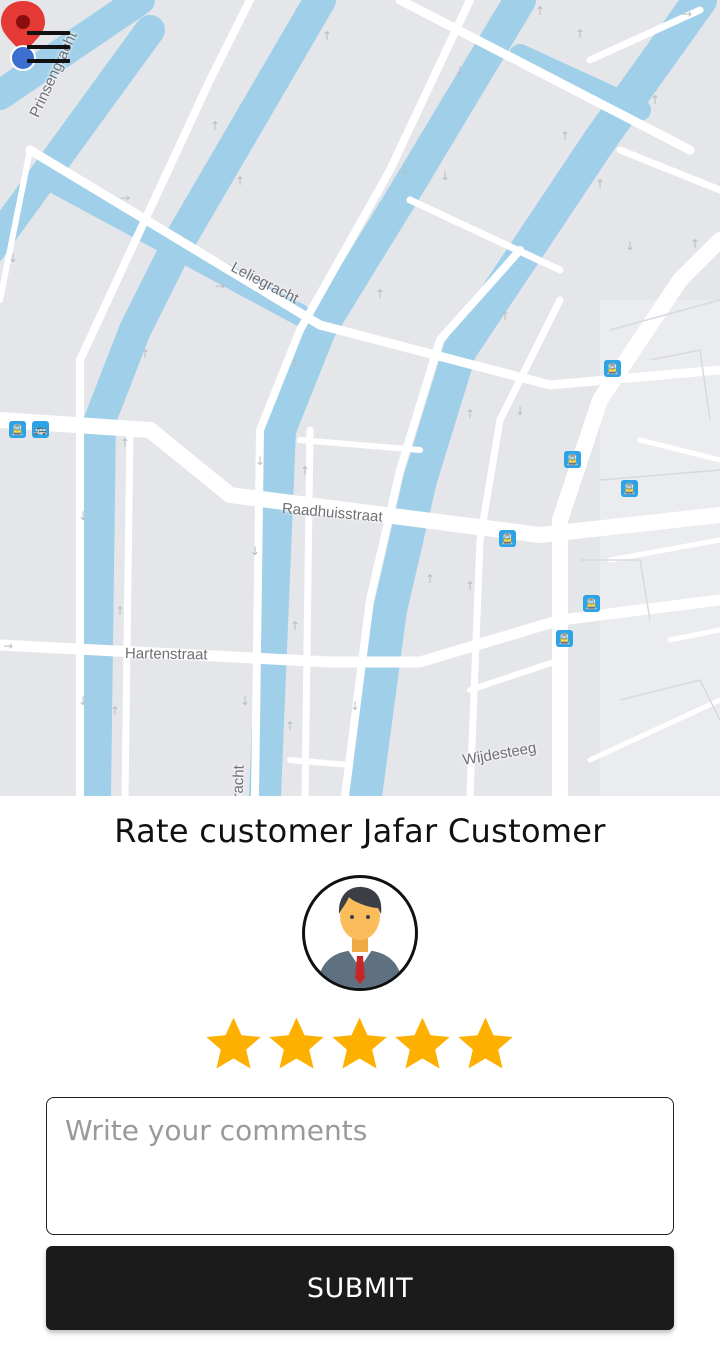 The image size is (720, 1353). What do you see at coordinates (40, 429) in the screenshot?
I see `bus-stop-icon: 🚌` at bounding box center [40, 429].